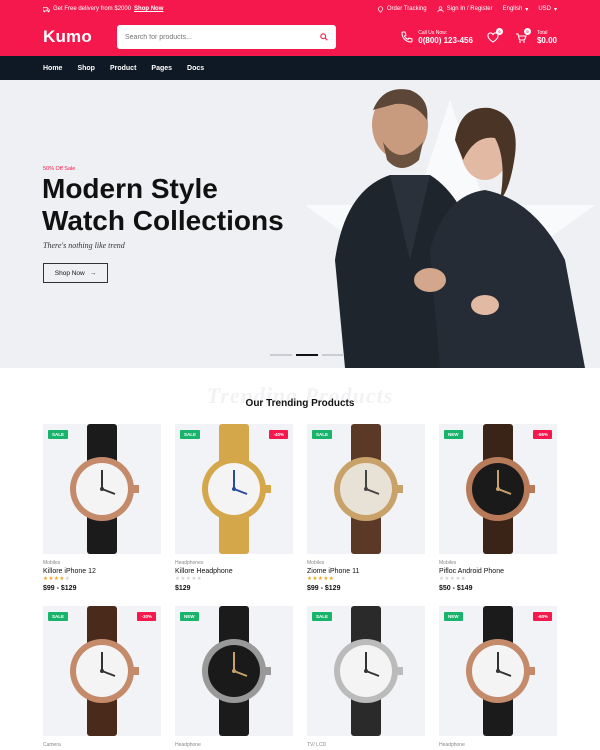 The width and height of the screenshot is (600, 750). I want to click on product-card: NEW-60% Headphone ★★★★★, so click(498, 678).